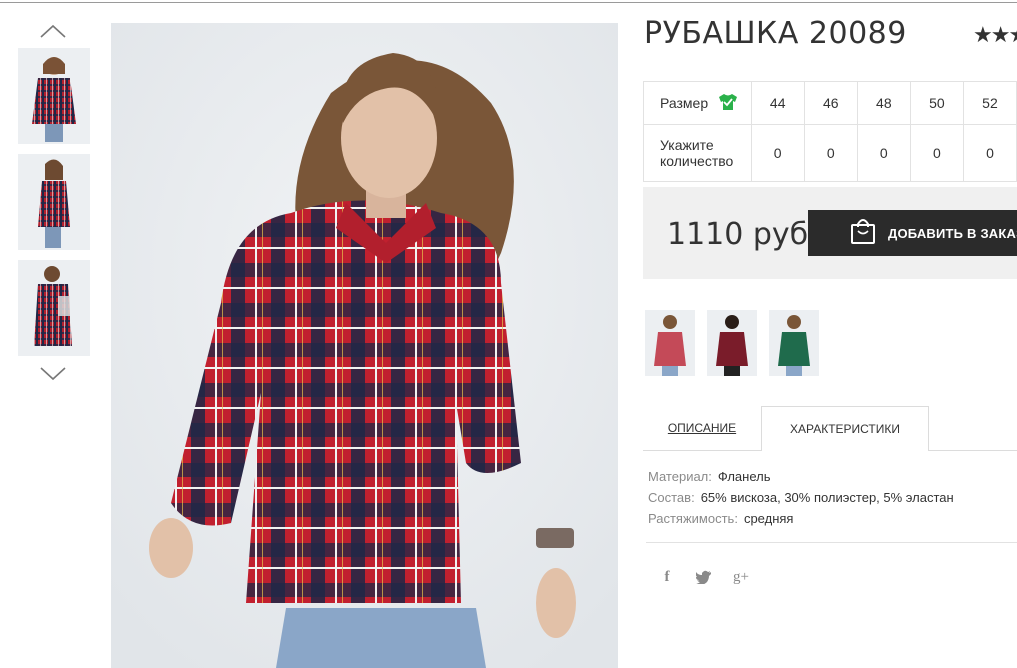 The width and height of the screenshot is (1017, 668). Describe the element at coordinates (54, 308) in the screenshot. I see `thumbnail-back` at that location.